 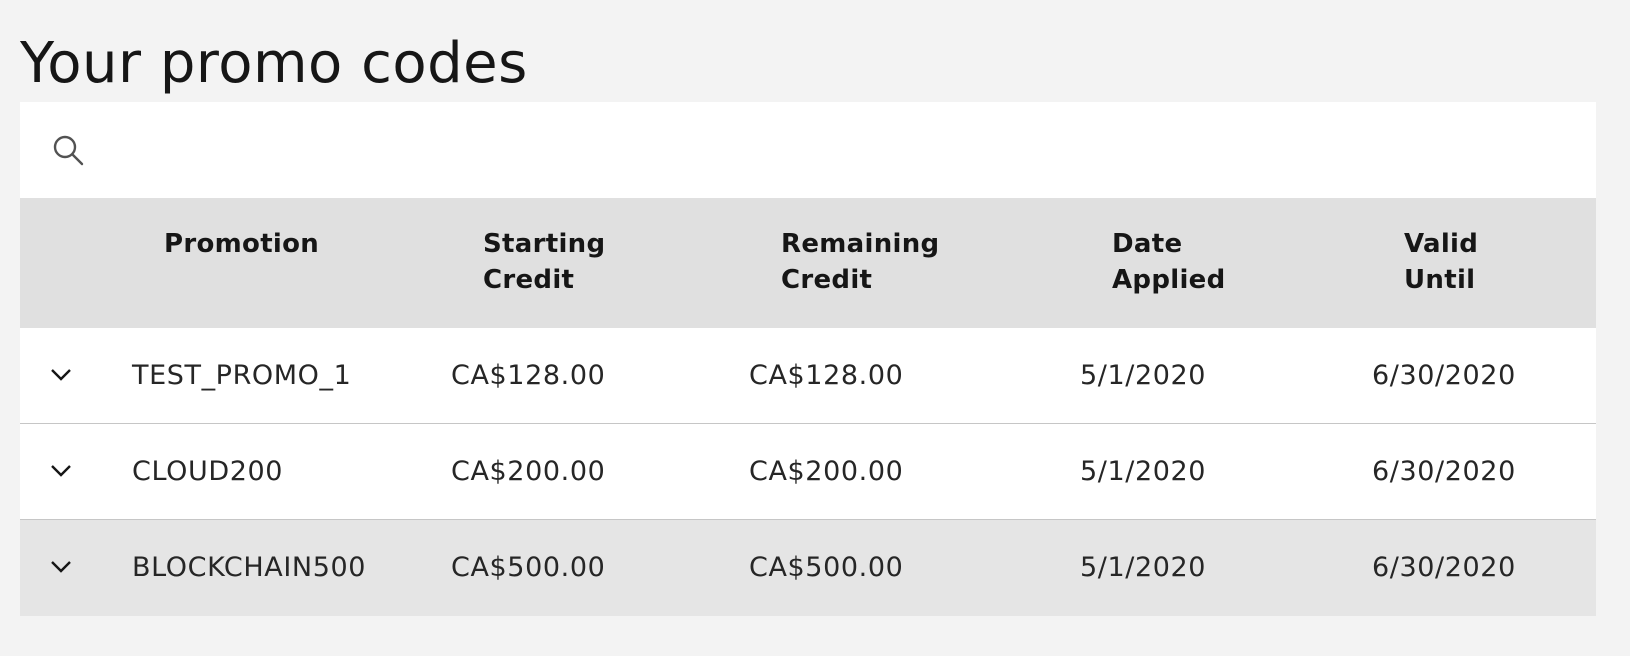 I want to click on column-header-promotion: Promotion, so click(x=241, y=244).